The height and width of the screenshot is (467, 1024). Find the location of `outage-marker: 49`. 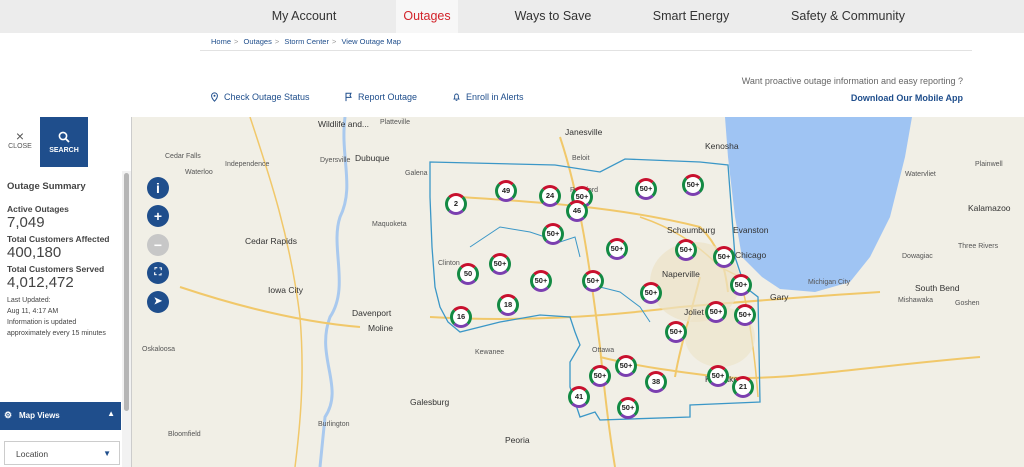

outage-marker: 49 is located at coordinates (506, 191).